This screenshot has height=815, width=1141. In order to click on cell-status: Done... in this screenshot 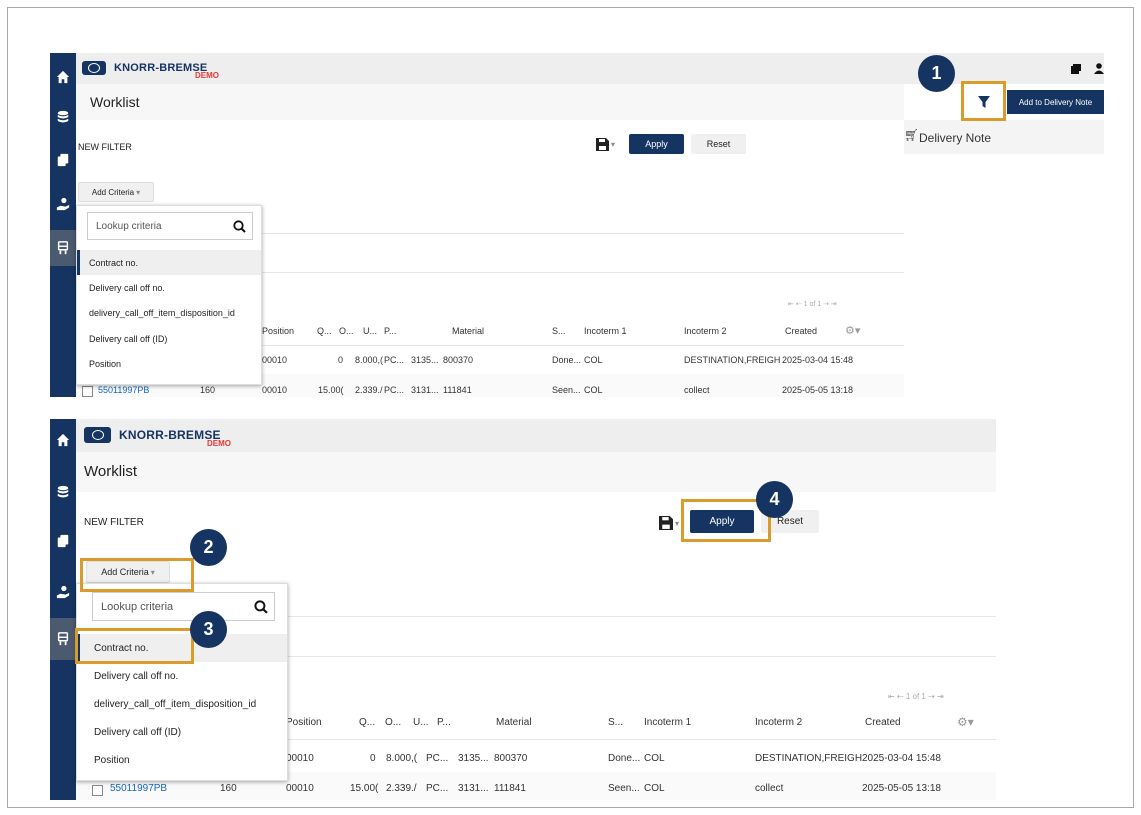, I will do `click(624, 758)`.